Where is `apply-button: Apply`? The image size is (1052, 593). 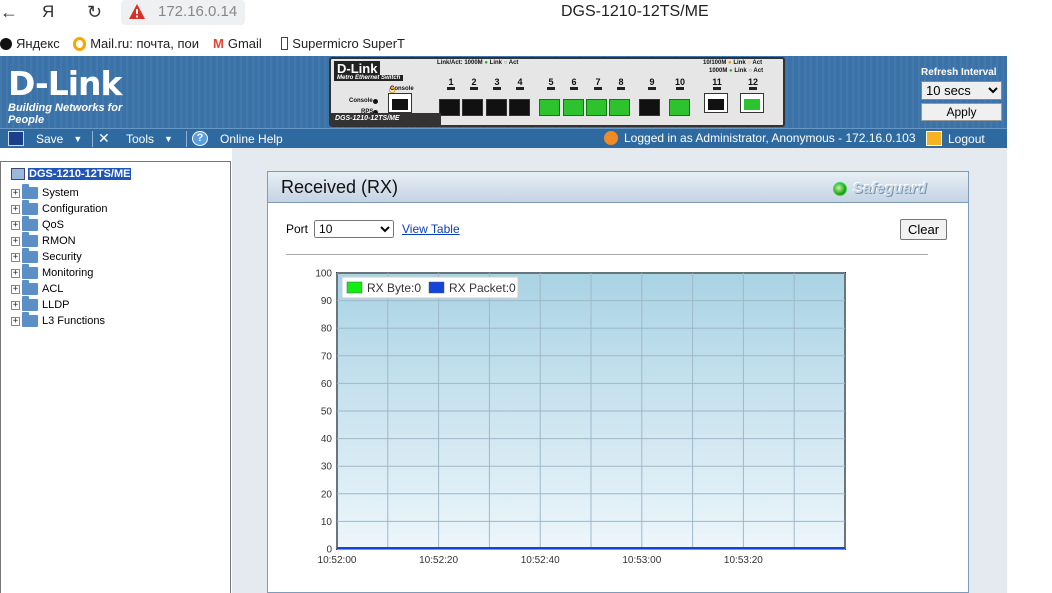 apply-button: Apply is located at coordinates (961, 112).